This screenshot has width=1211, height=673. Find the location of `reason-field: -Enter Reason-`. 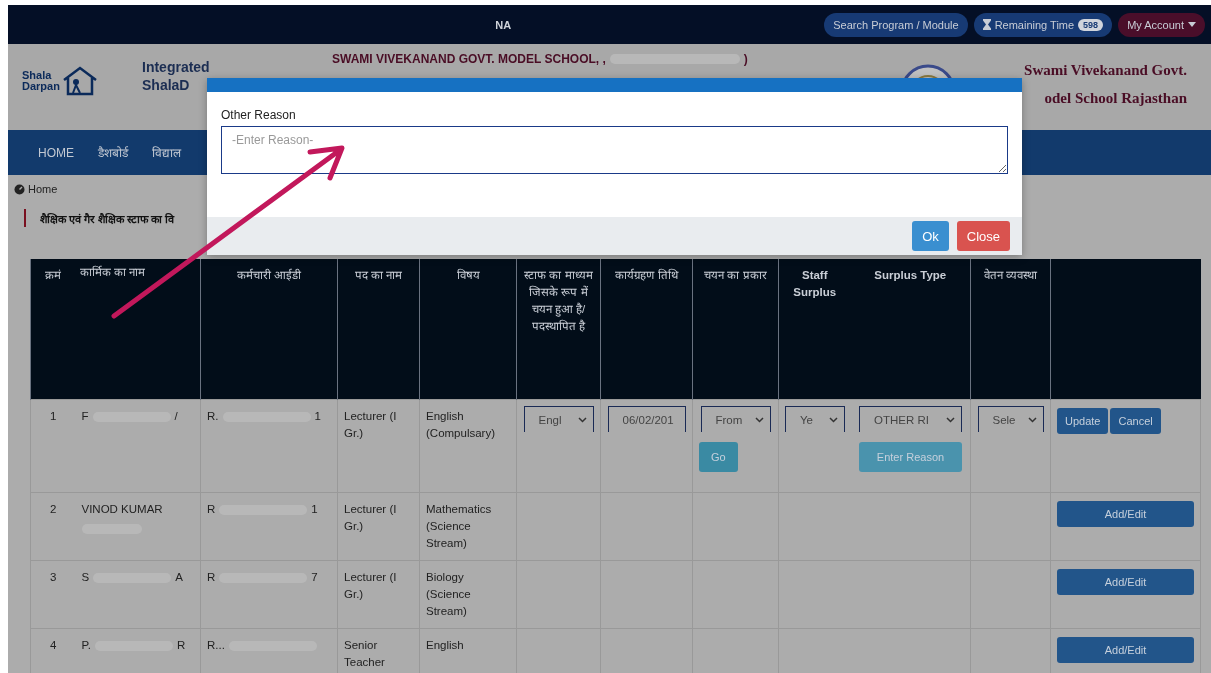

reason-field: -Enter Reason- is located at coordinates (614, 150).